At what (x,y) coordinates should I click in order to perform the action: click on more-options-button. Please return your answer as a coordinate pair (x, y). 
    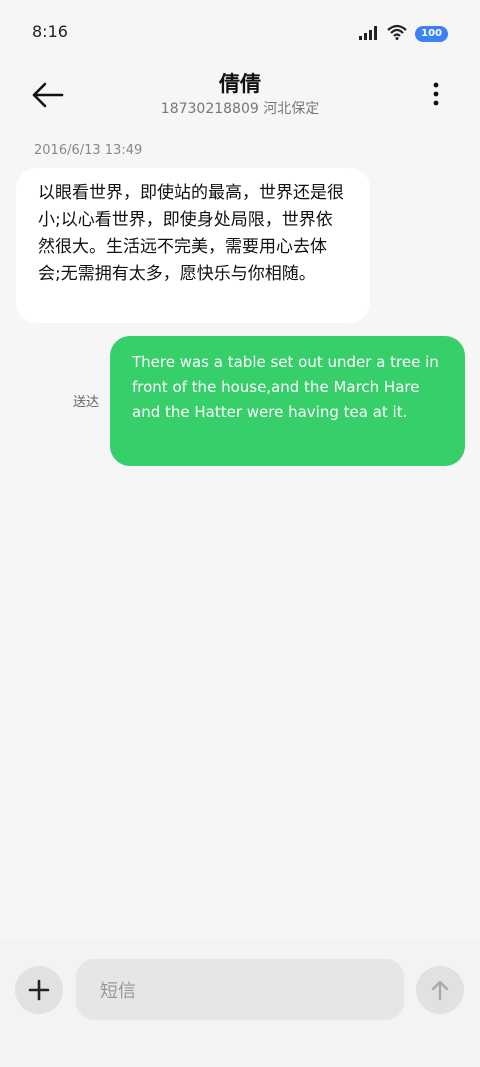
    Looking at the image, I should click on (436, 95).